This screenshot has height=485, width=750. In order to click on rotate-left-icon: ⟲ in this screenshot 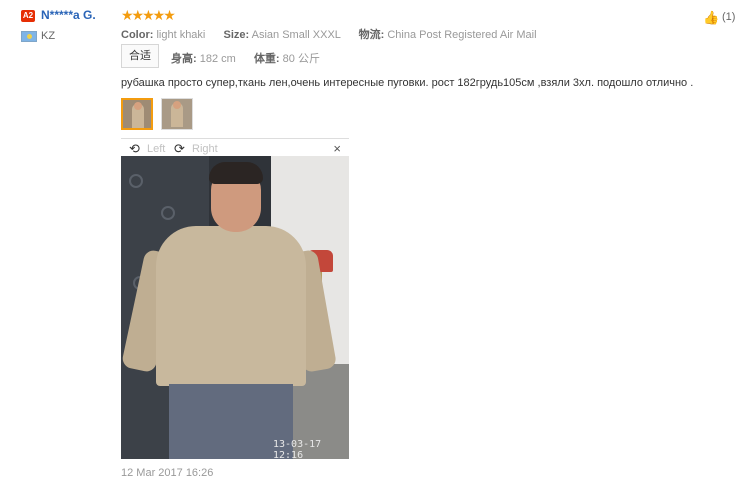, I will do `click(134, 149)`.